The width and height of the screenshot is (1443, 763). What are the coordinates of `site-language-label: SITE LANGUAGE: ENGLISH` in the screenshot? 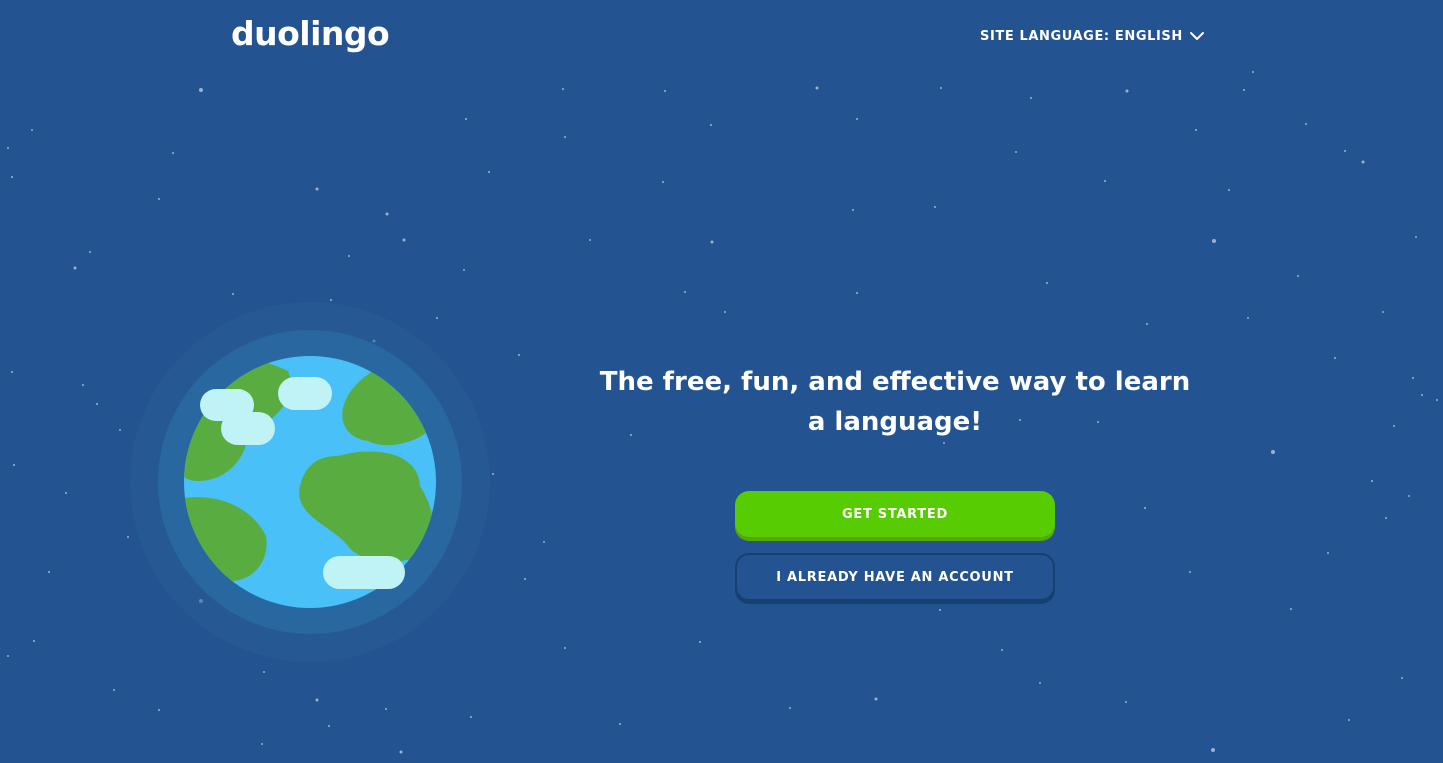 It's located at (1081, 36).